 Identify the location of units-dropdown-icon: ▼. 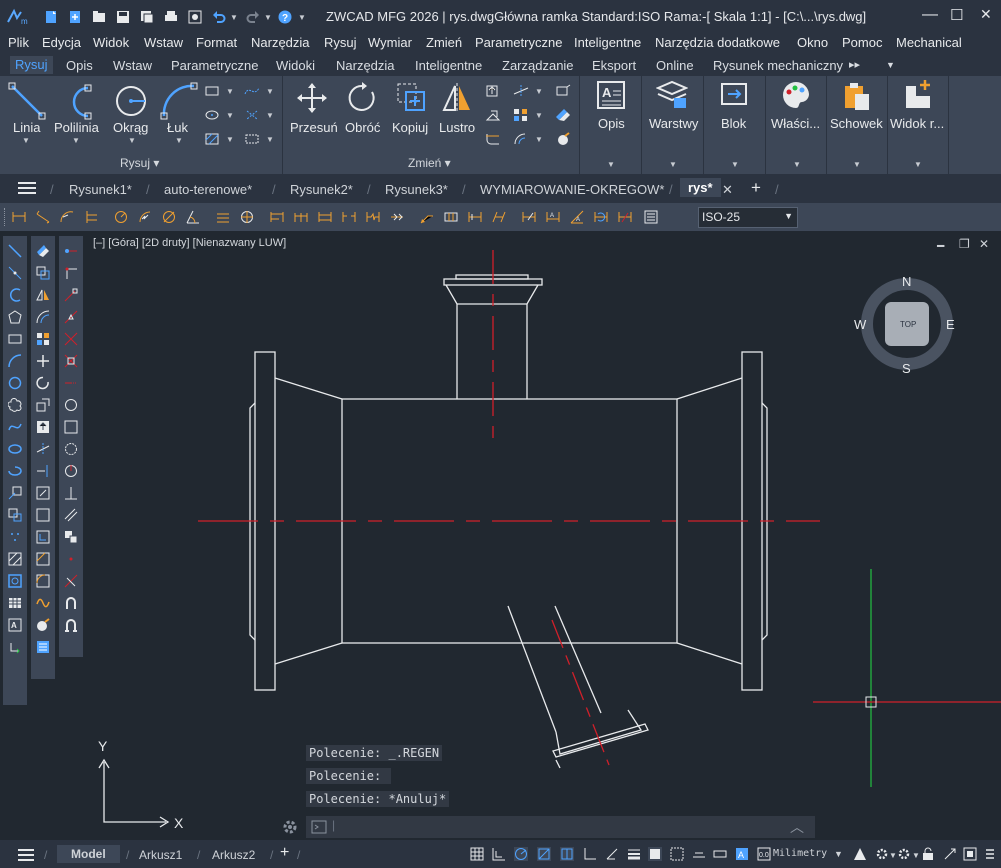
(838, 854).